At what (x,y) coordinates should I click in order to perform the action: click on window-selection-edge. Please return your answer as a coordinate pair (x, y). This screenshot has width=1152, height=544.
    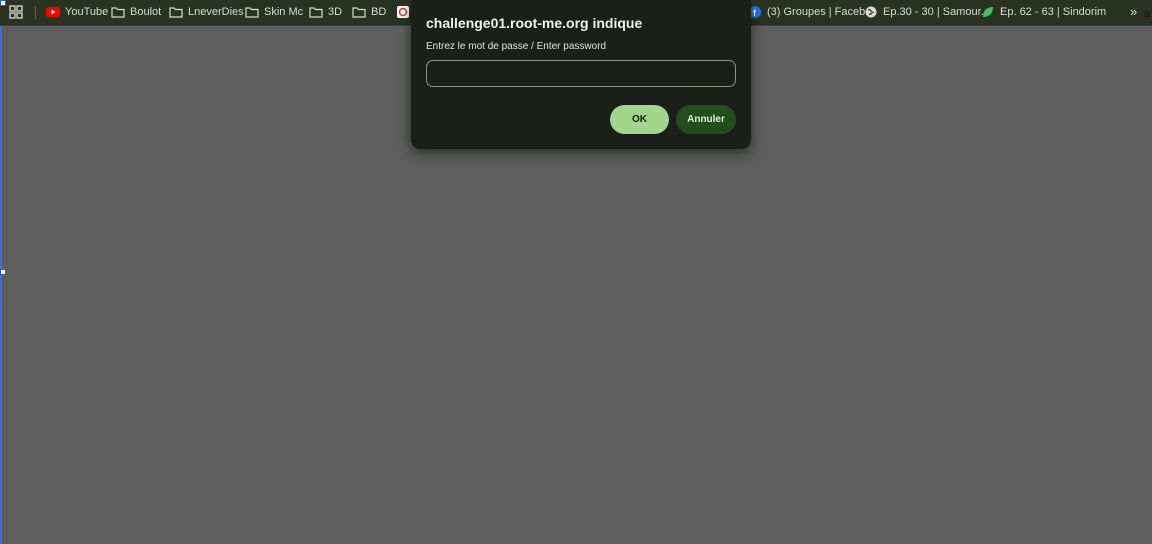
    Looking at the image, I should click on (1, 285).